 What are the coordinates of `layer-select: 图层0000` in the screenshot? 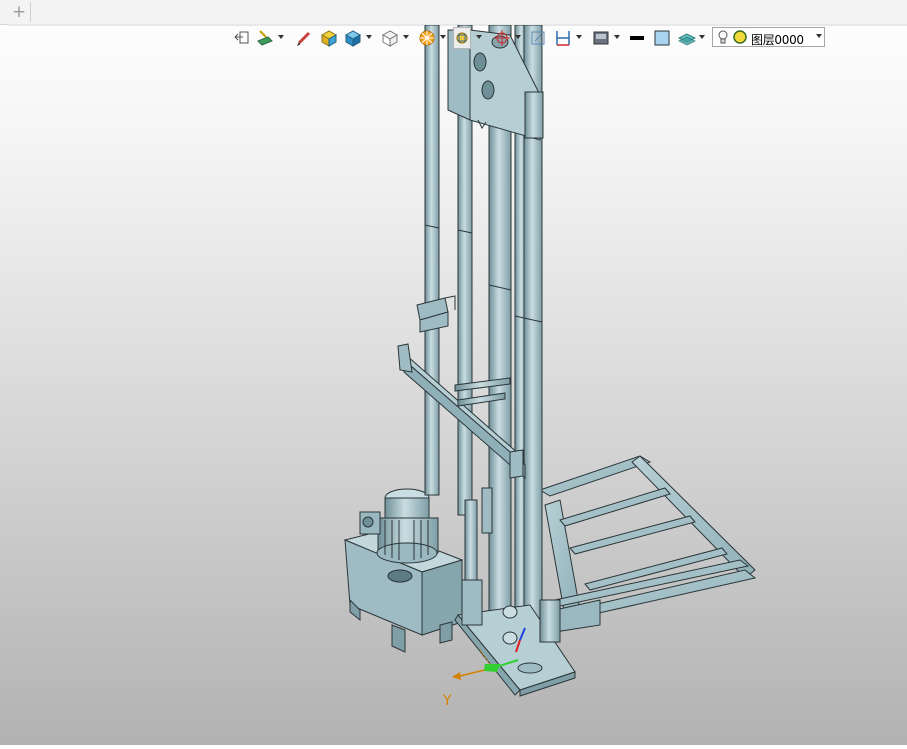 It's located at (768, 37).